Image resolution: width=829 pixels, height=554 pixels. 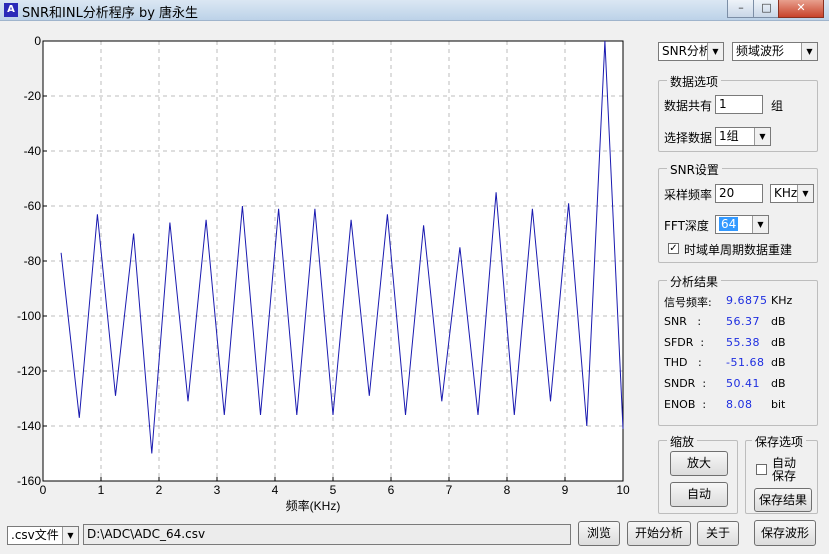 What do you see at coordinates (673, 248) in the screenshot?
I see `rebuild-checkbox: ✓` at bounding box center [673, 248].